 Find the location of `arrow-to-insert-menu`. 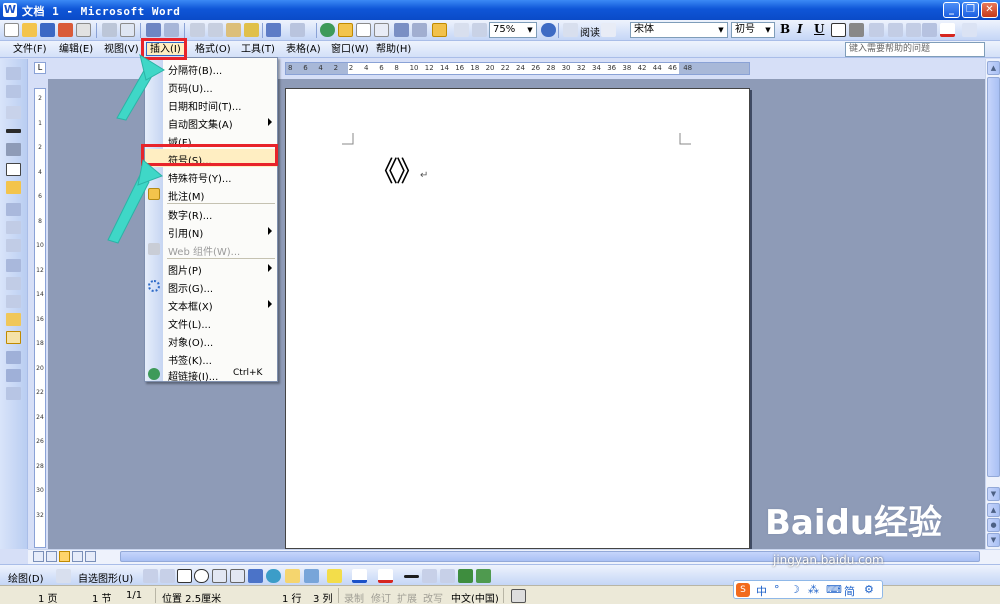

arrow-to-insert-menu is located at coordinates (140, 87).